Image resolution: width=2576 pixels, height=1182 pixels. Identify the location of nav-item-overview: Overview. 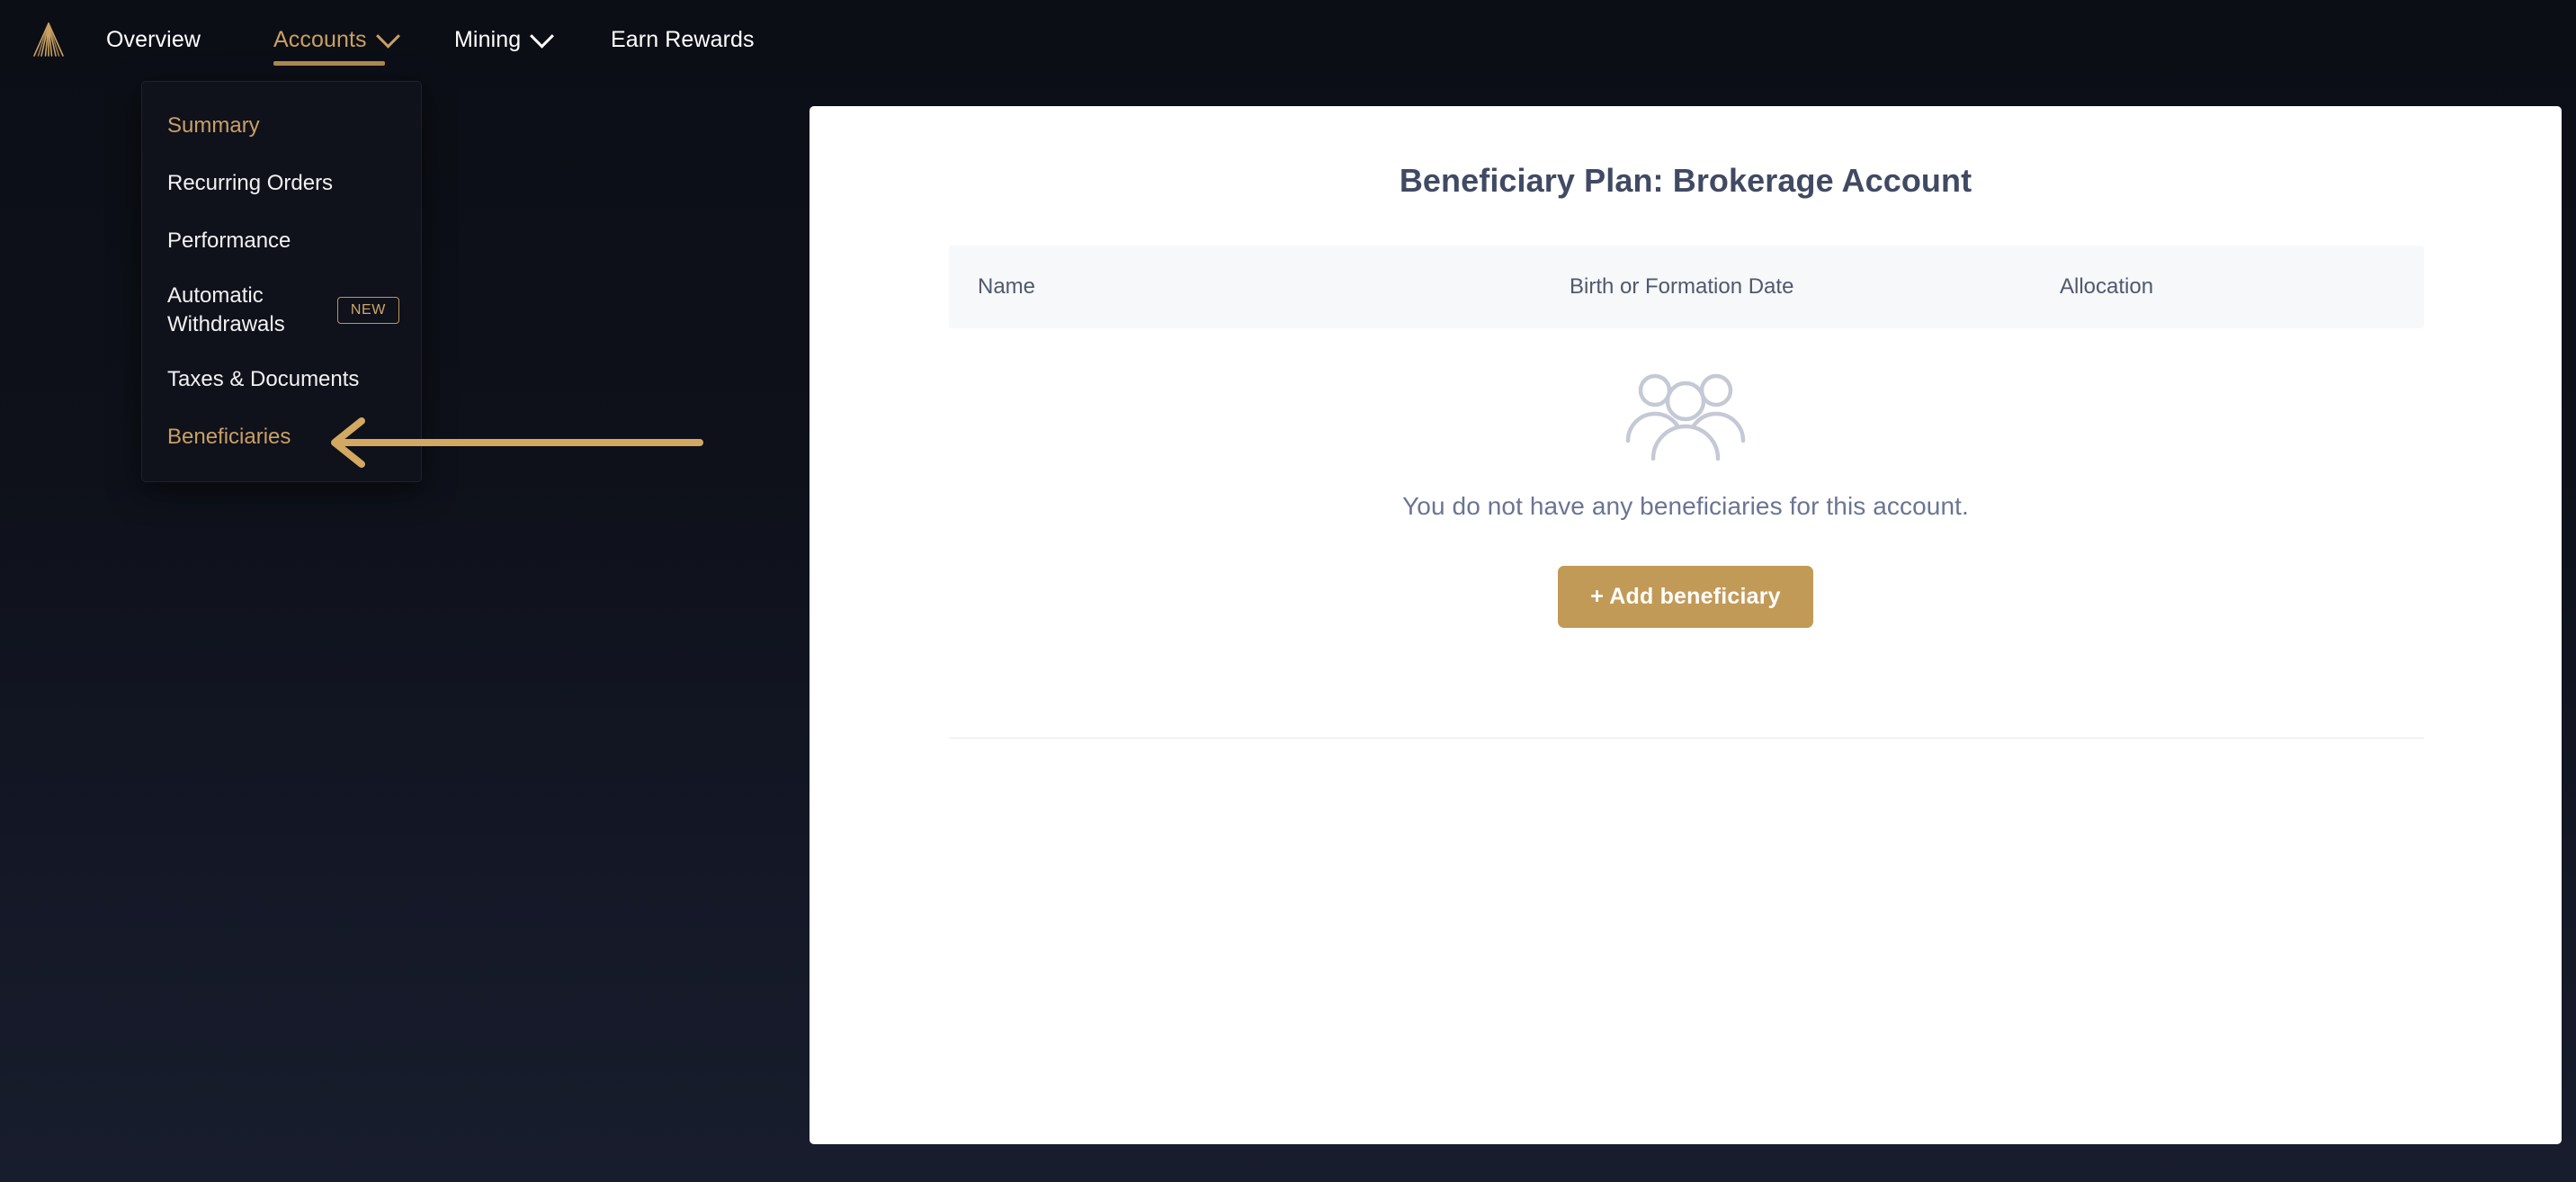
(153, 40).